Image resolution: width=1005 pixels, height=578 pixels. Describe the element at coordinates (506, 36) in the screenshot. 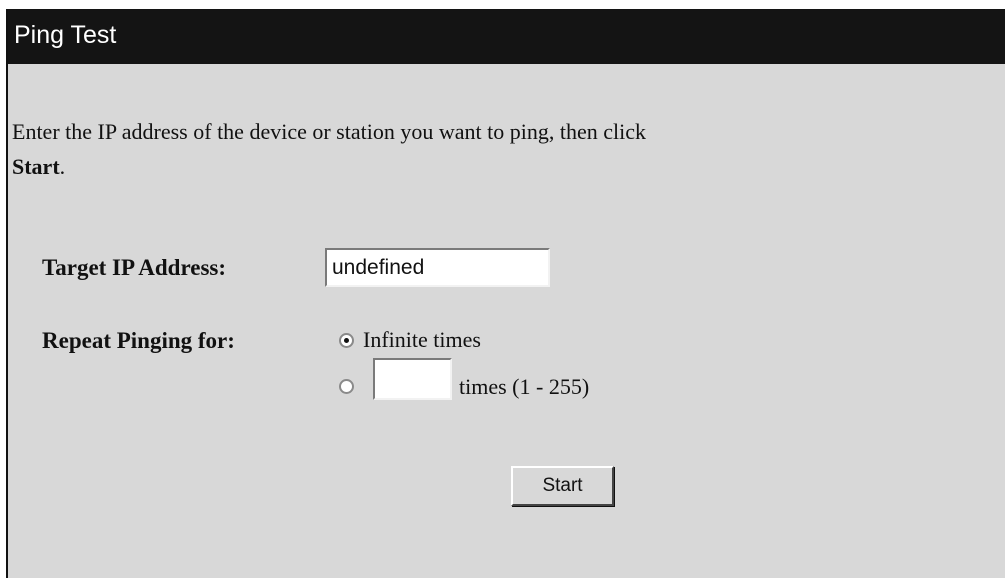

I see `title-bar: Ping Test` at that location.